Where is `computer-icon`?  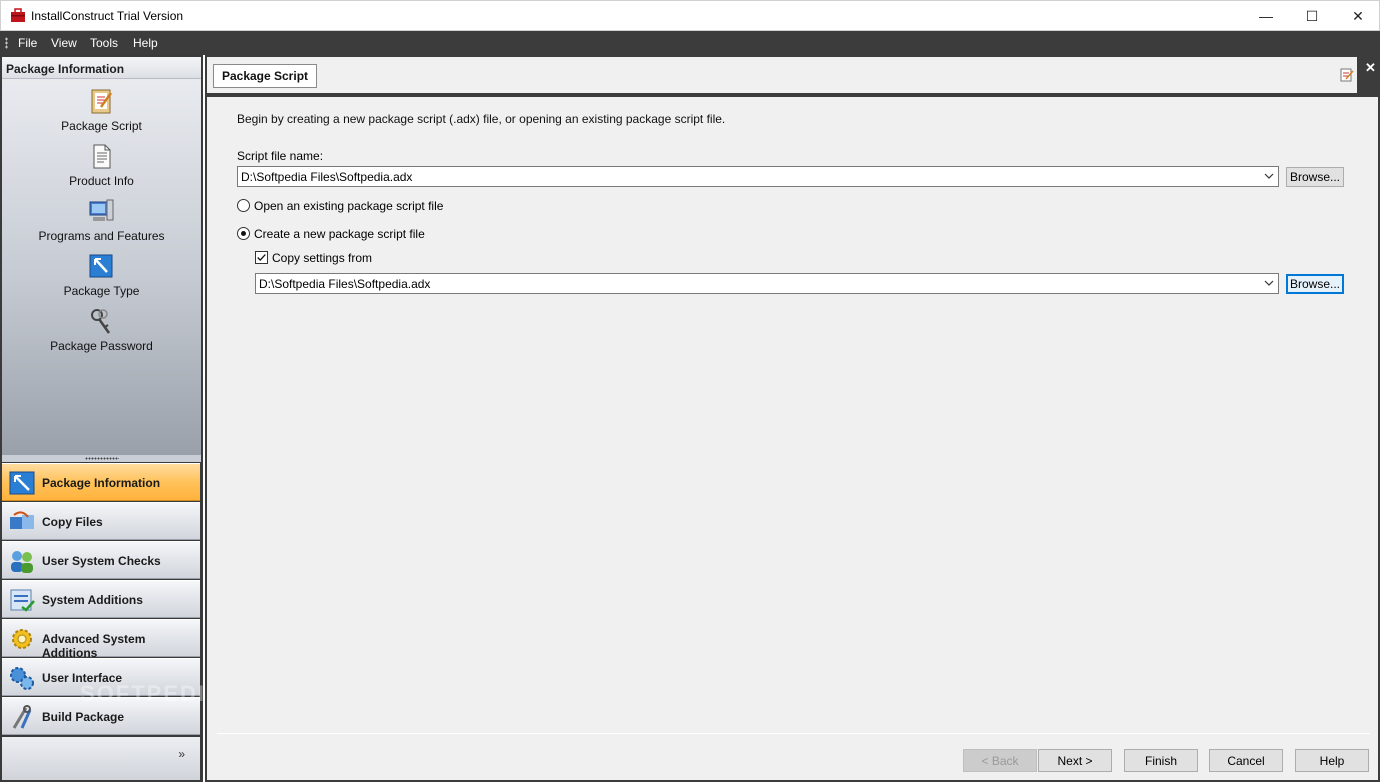
computer-icon is located at coordinates (101, 210).